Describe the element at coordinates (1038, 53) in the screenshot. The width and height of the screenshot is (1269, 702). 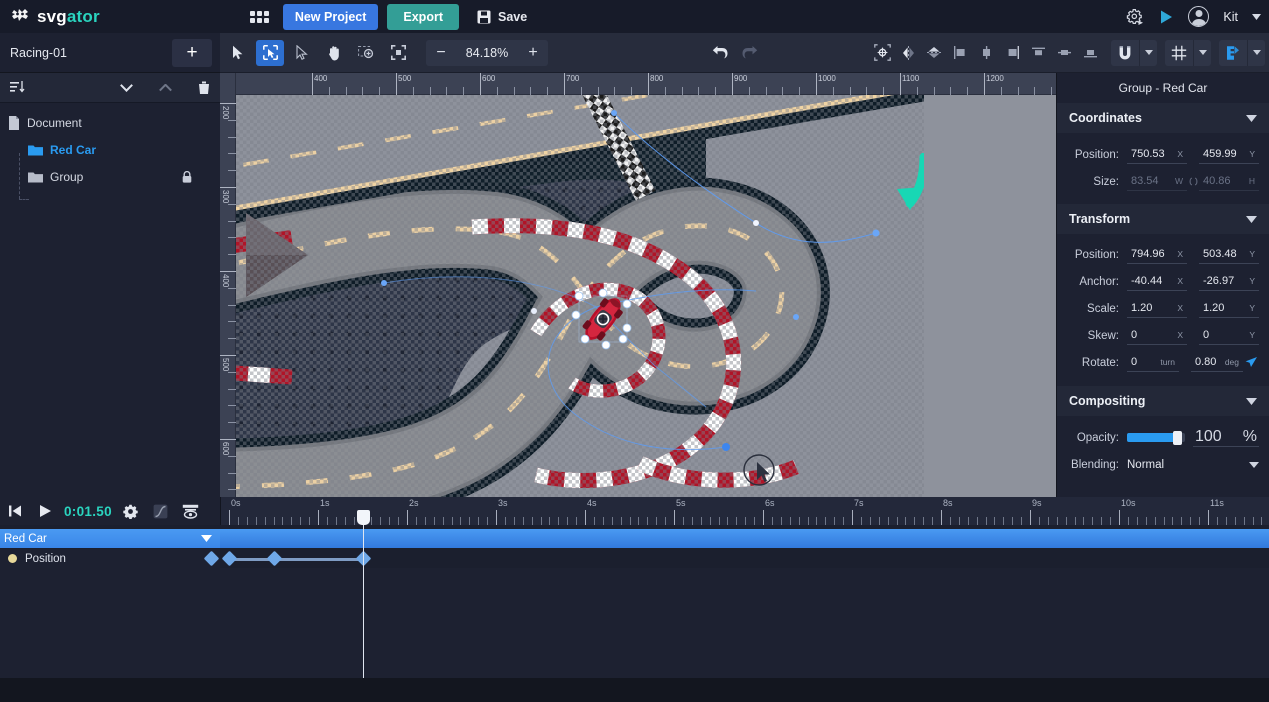
I see `align-top-icon` at that location.